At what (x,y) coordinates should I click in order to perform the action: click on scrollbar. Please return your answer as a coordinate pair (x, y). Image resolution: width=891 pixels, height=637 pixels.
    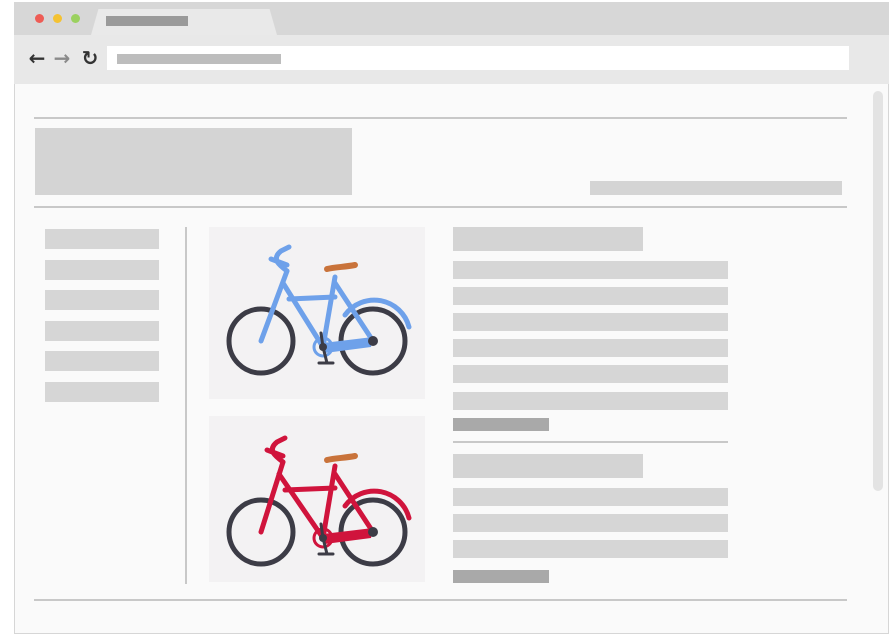
    Looking at the image, I should click on (878, 291).